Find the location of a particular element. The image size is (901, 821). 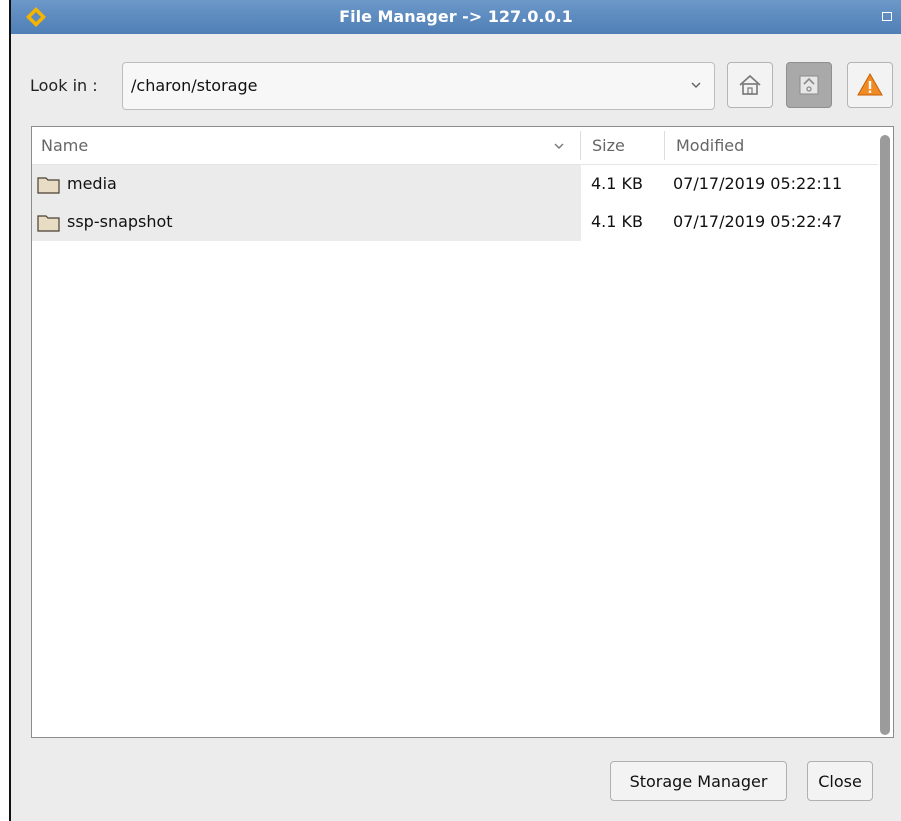

table-header: Name Size Modified is located at coordinates (455, 146).